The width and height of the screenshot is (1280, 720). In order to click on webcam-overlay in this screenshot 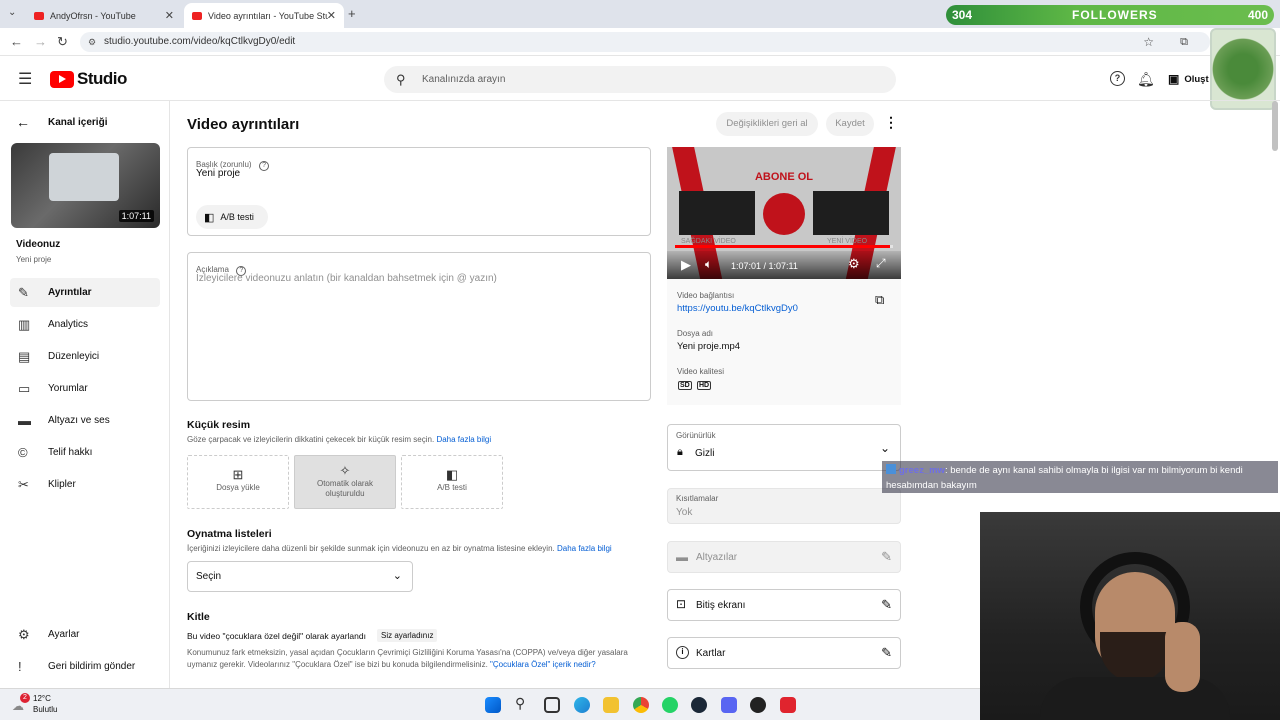, I will do `click(1130, 616)`.